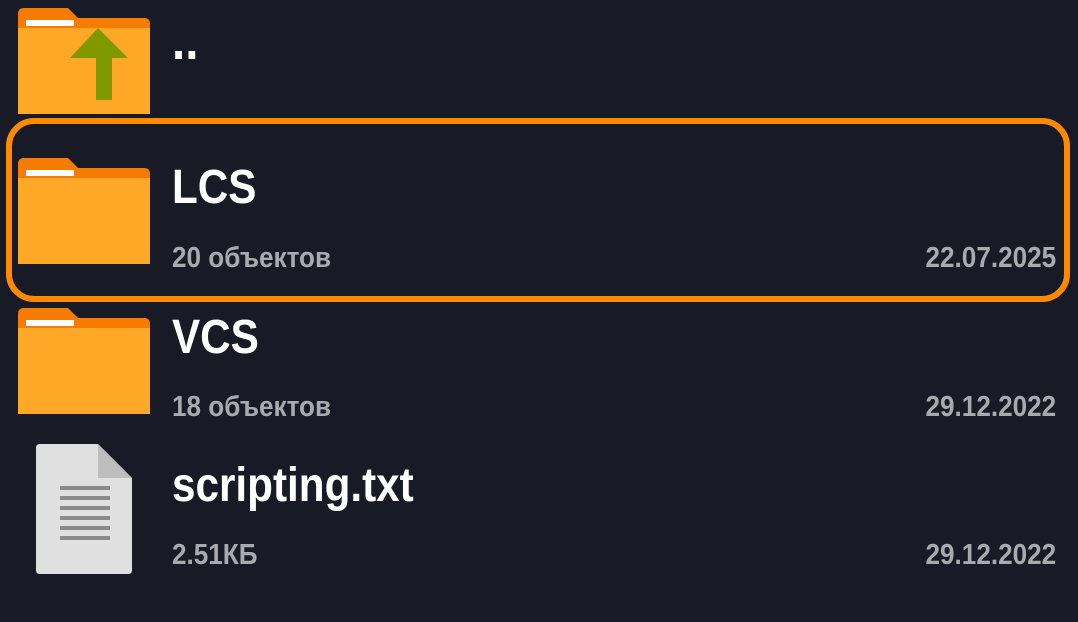 The image size is (1078, 622). Describe the element at coordinates (84, 60) in the screenshot. I see `folder-up-icon` at that location.